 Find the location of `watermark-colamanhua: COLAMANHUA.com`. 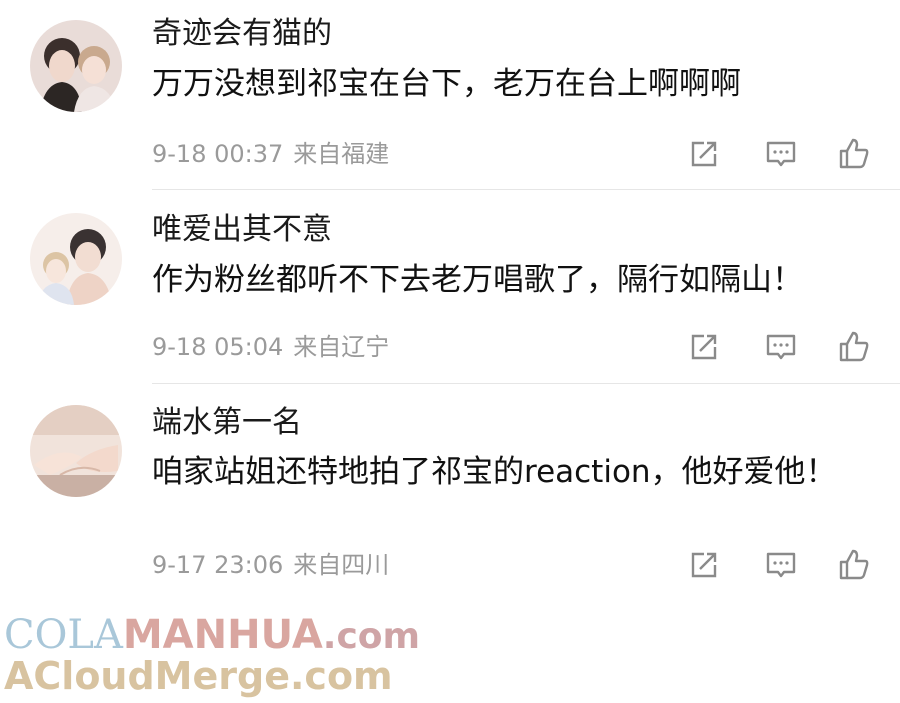

watermark-colamanhua: COLAMANHUA.com is located at coordinates (212, 635).